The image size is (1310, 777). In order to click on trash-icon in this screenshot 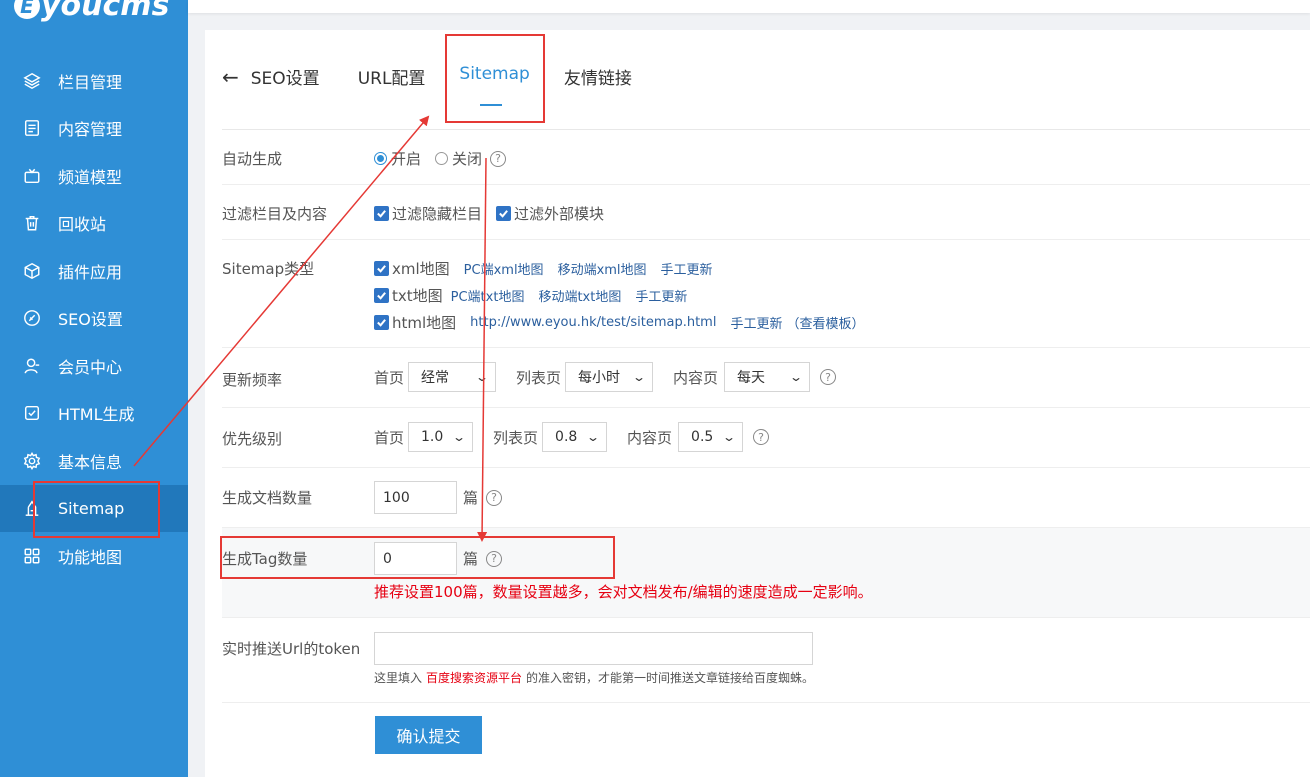, I will do `click(32, 223)`.